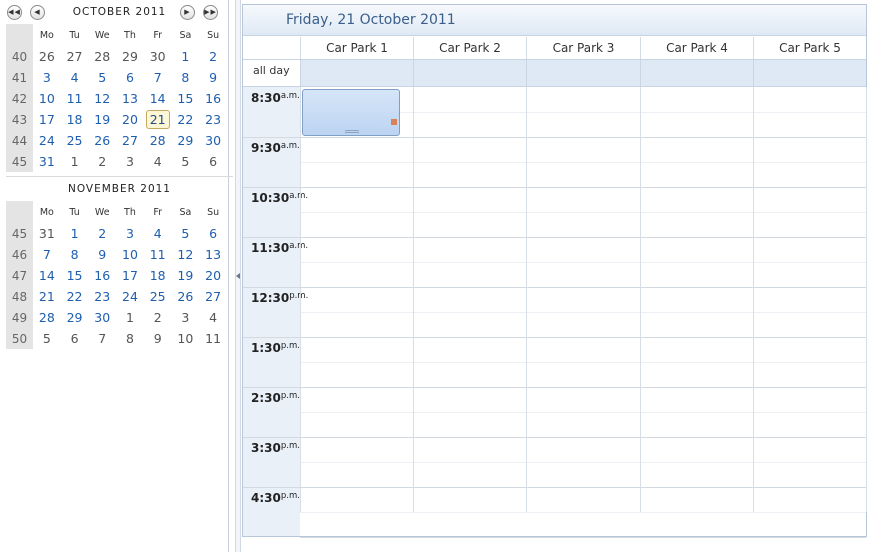  Describe the element at coordinates (271, 112) in the screenshot. I see `time-label: 8:30a.m.` at that location.